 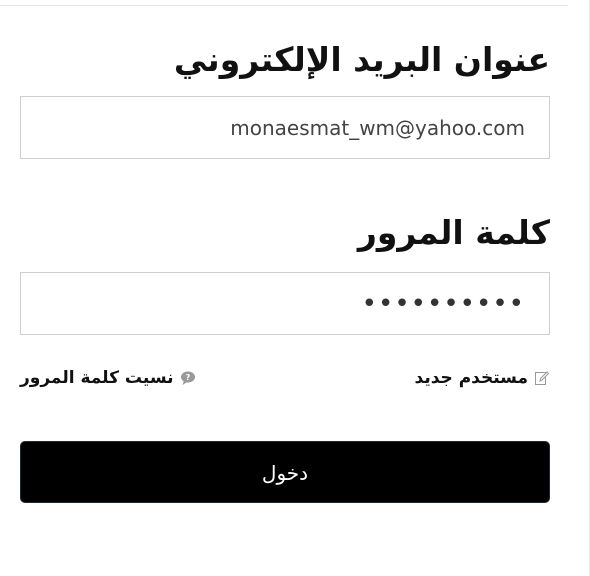 What do you see at coordinates (285, 381) in the screenshot?
I see `form-links-row: مستخدم جديد ? نسيت كلمة المرور` at bounding box center [285, 381].